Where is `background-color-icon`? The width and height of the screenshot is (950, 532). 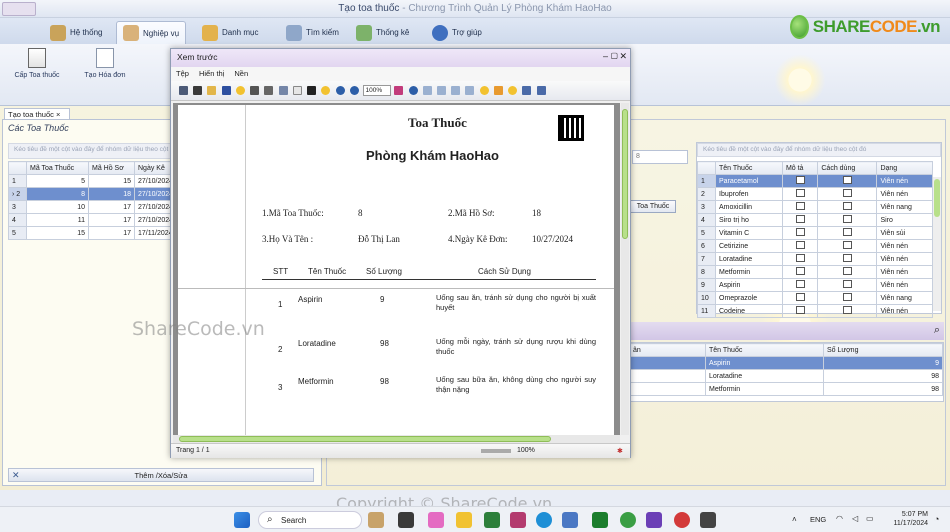
background-color-icon is located at coordinates (498, 90).